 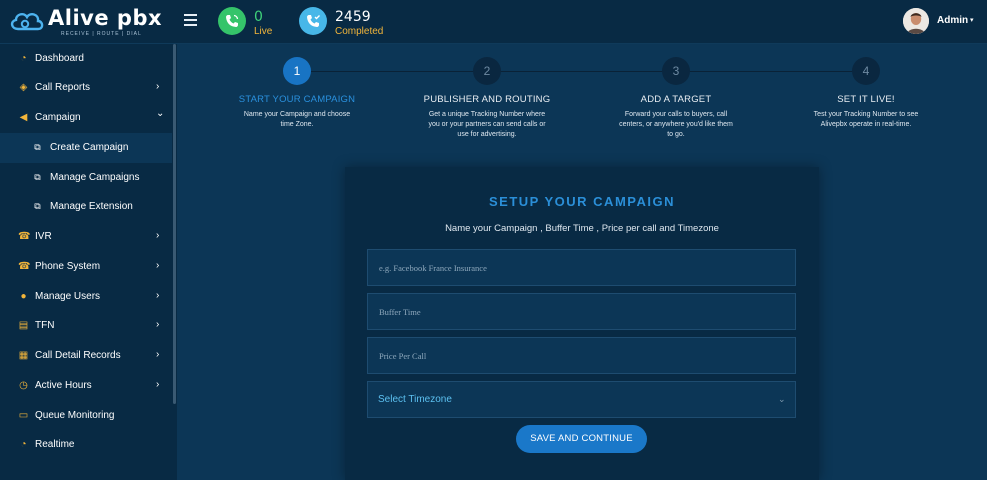 I want to click on sidebar-item-phone-system: ☎ Phone System ›, so click(x=86, y=267).